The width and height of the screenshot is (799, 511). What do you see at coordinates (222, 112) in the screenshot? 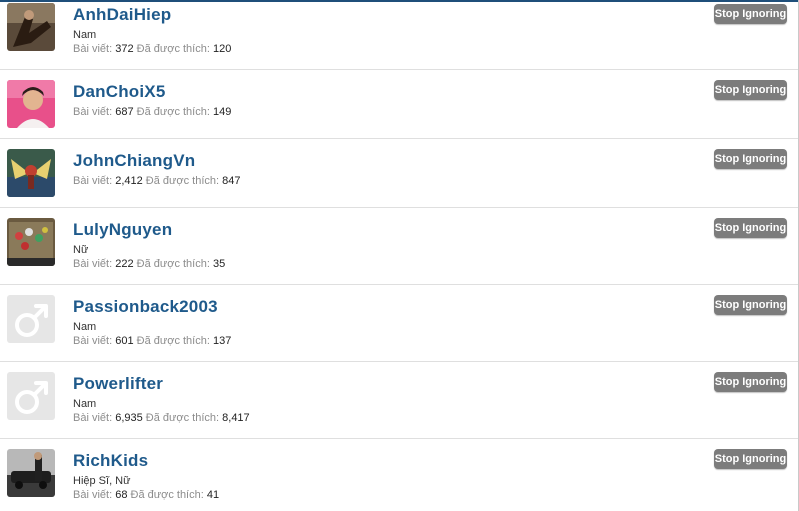
I see `likes-count: 149` at bounding box center [222, 112].